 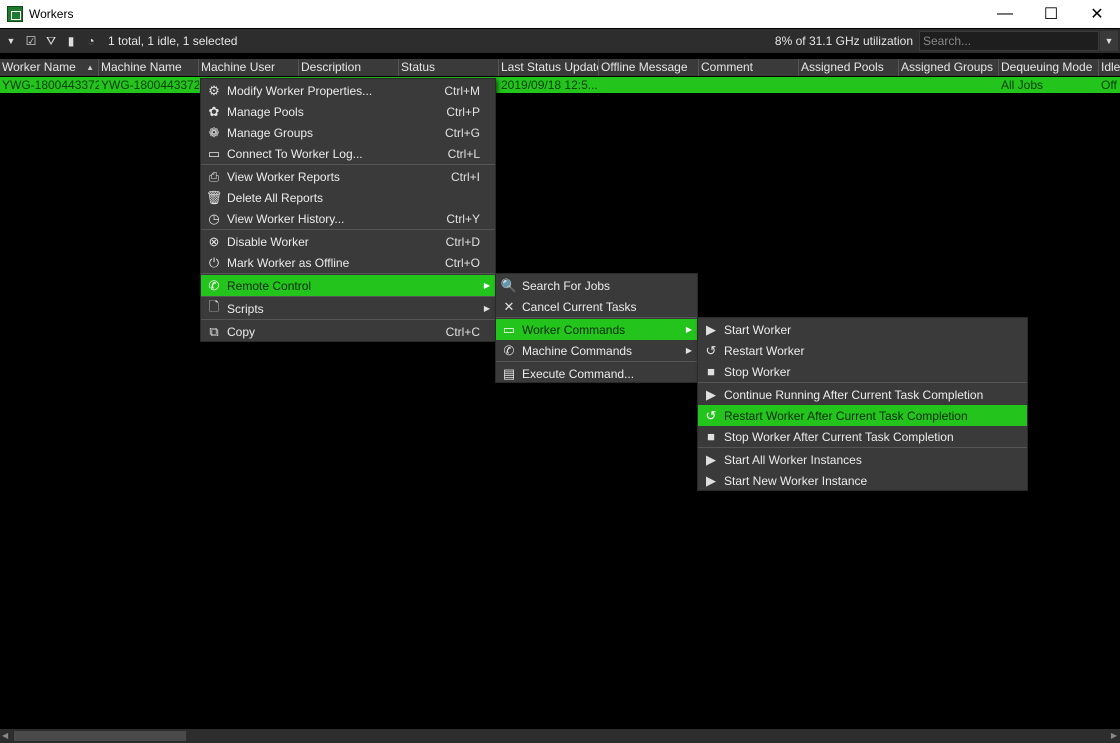 I want to click on close-icon: ✕, so click(x=509, y=306).